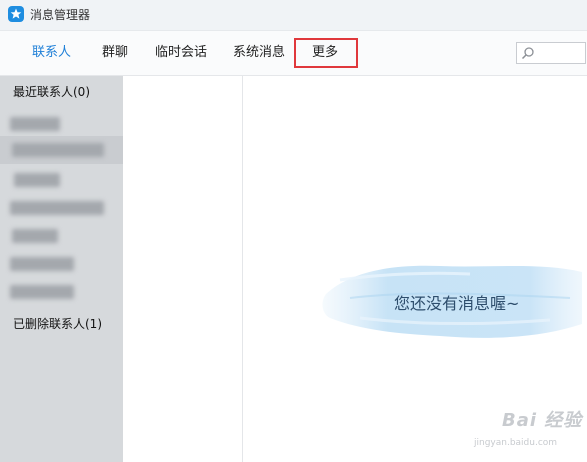  I want to click on deleted-contacts-header: 已删除联系人(1), so click(57, 324).